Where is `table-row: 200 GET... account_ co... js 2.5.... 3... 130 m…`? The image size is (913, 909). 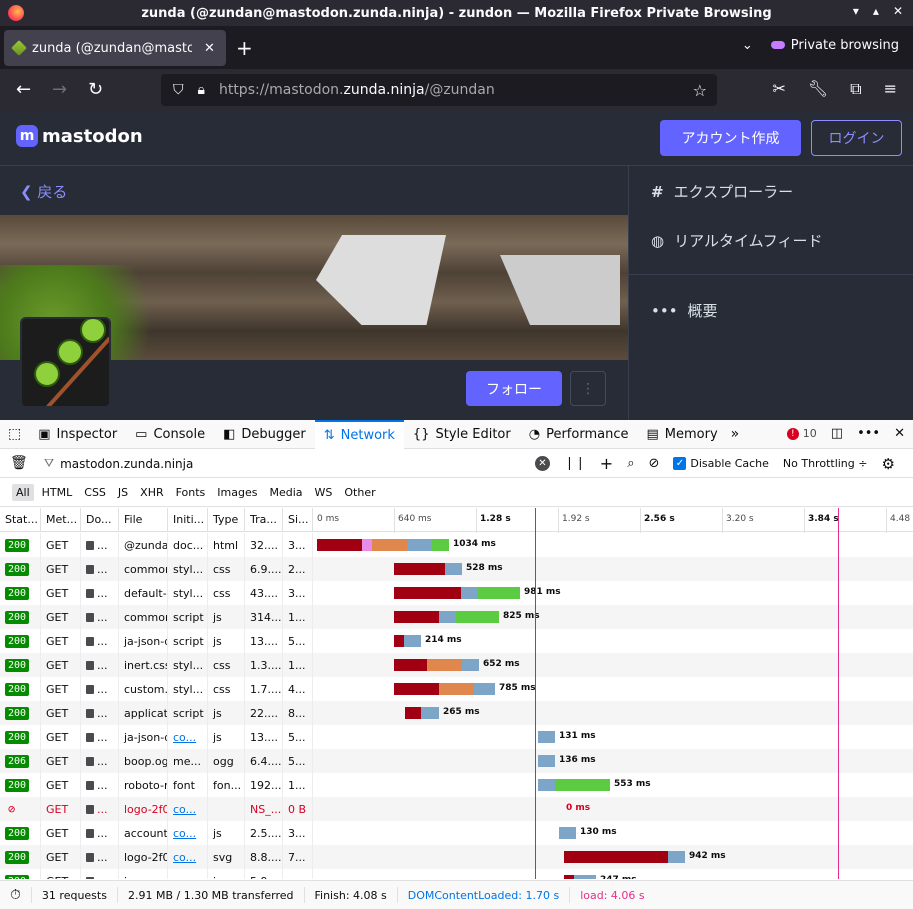
table-row: 200 GET... account_ co... js 2.5.... 3... 130 m… is located at coordinates (456, 833).